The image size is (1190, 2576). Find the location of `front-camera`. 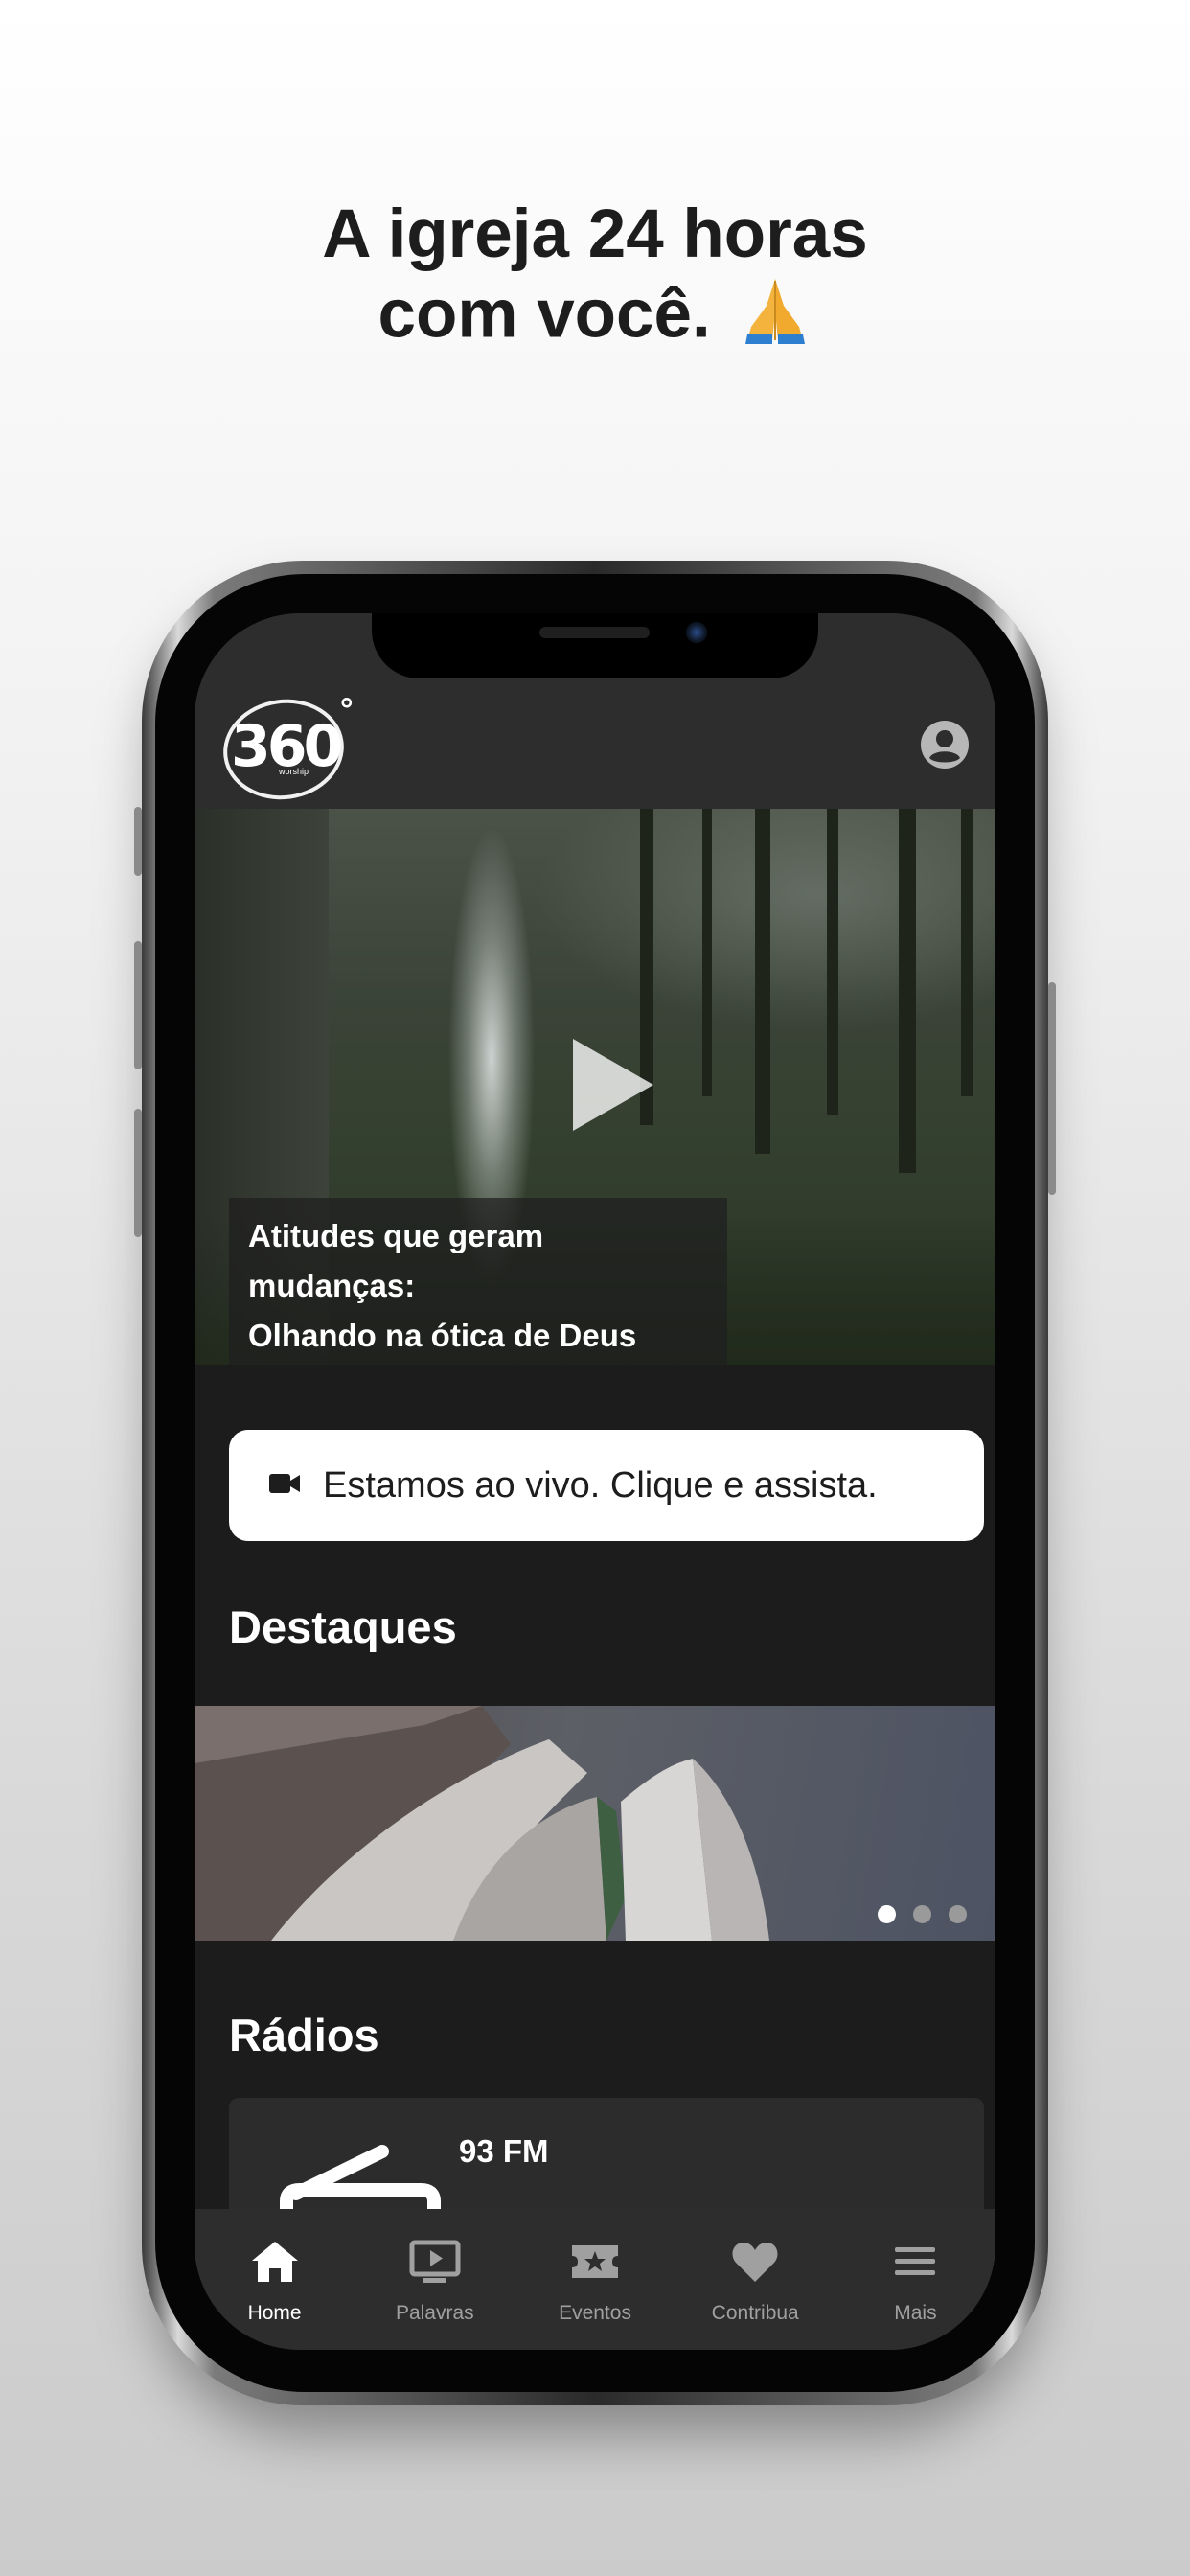

front-camera is located at coordinates (697, 632).